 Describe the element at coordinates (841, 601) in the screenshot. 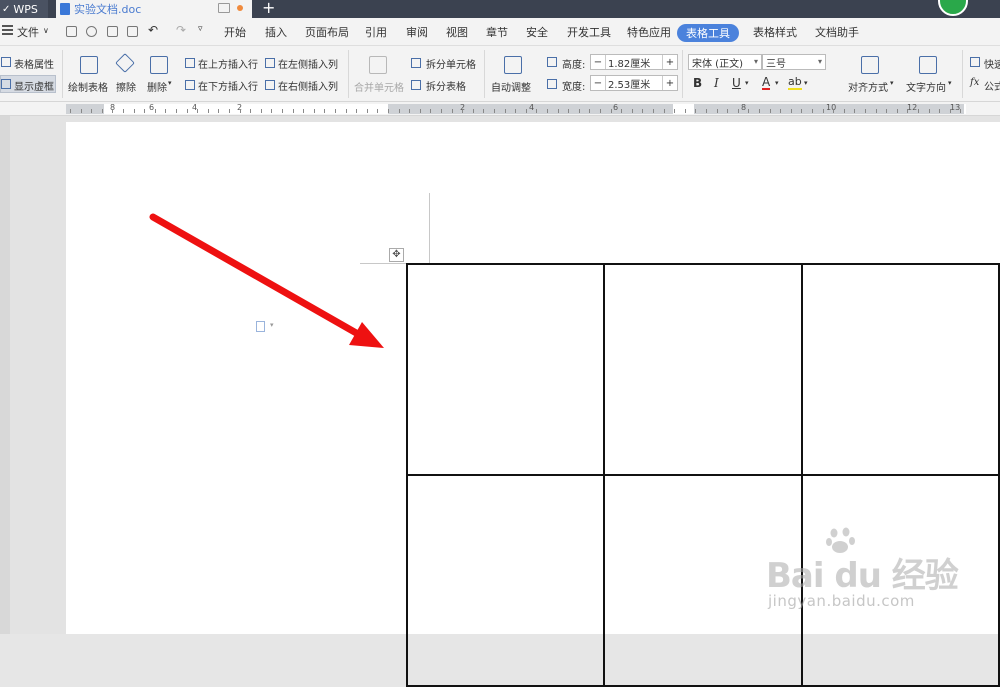

I see `watermark-url: jingyan.baidu.com` at that location.